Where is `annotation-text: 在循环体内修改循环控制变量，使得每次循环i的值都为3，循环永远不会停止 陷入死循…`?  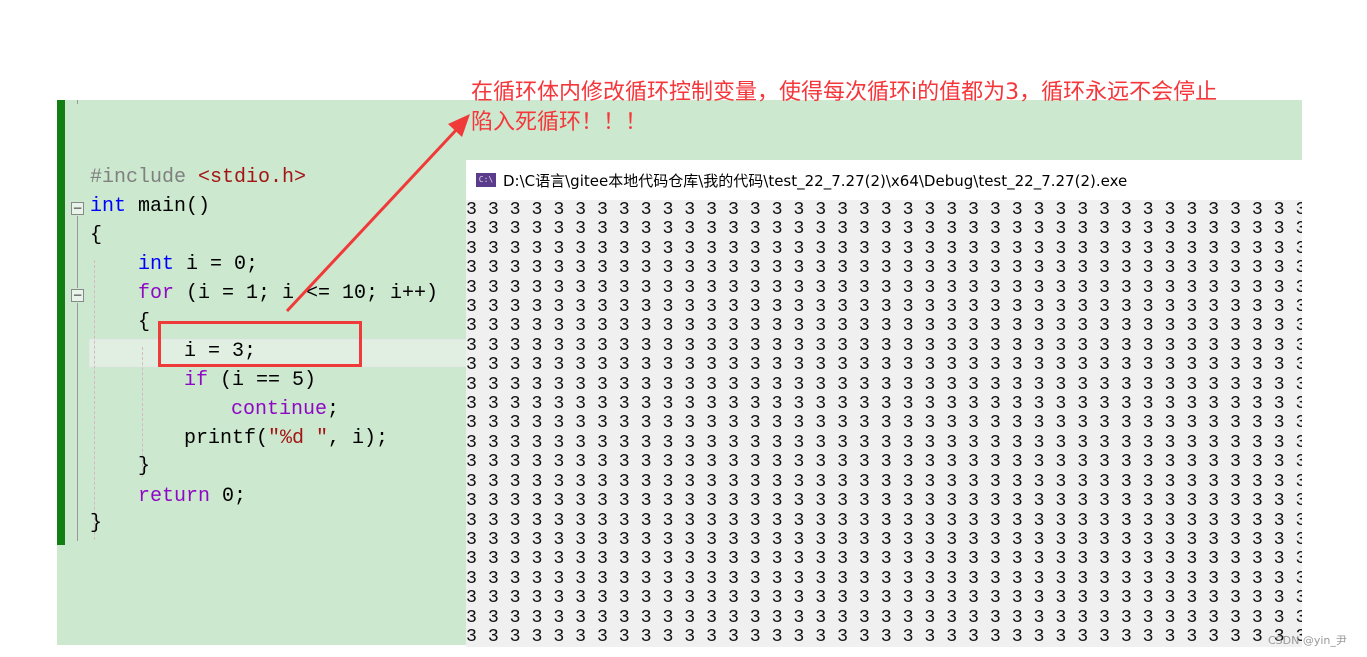
annotation-text: 在循环体内修改循环控制变量，使得每次循环i的值都为3，循环永远不会停止 陷入死循… is located at coordinates (844, 108).